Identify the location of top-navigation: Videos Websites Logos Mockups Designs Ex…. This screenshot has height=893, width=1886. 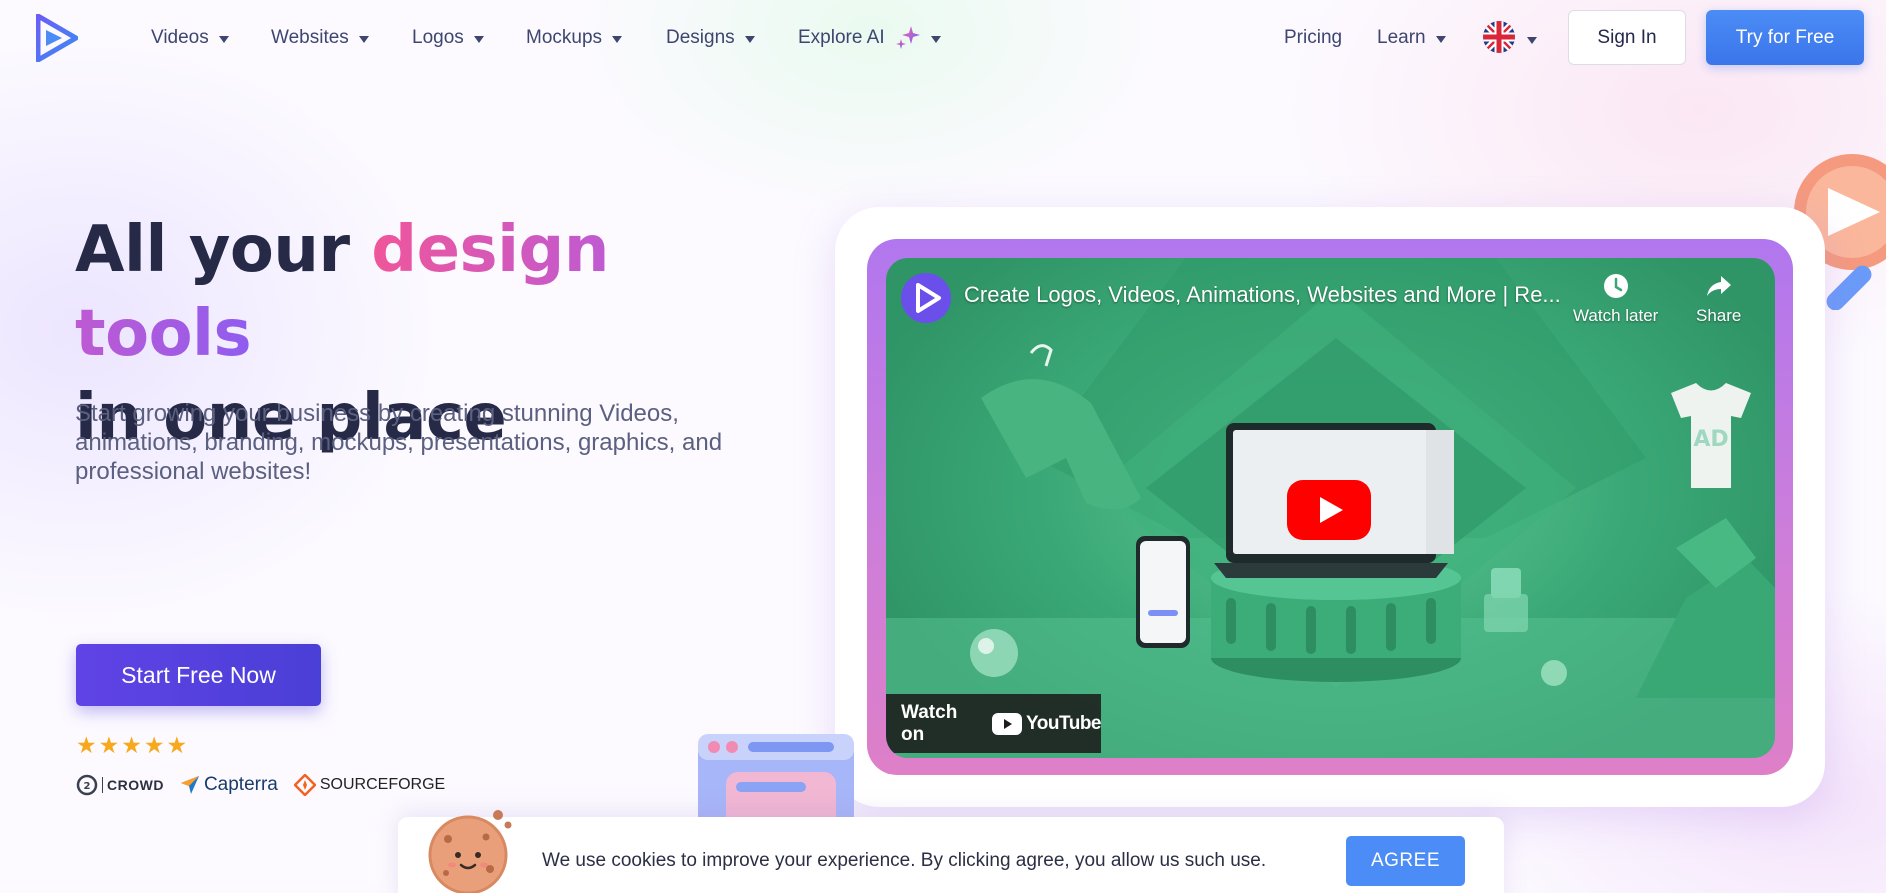
(943, 38).